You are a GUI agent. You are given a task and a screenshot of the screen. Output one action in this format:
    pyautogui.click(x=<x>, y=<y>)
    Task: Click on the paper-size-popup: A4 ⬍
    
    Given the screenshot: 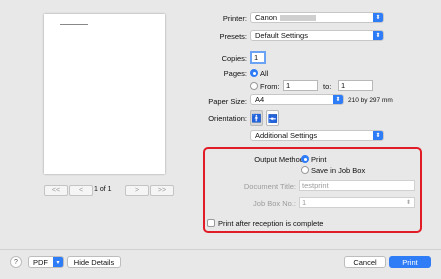 What is the action you would take?
    pyautogui.click(x=297, y=99)
    